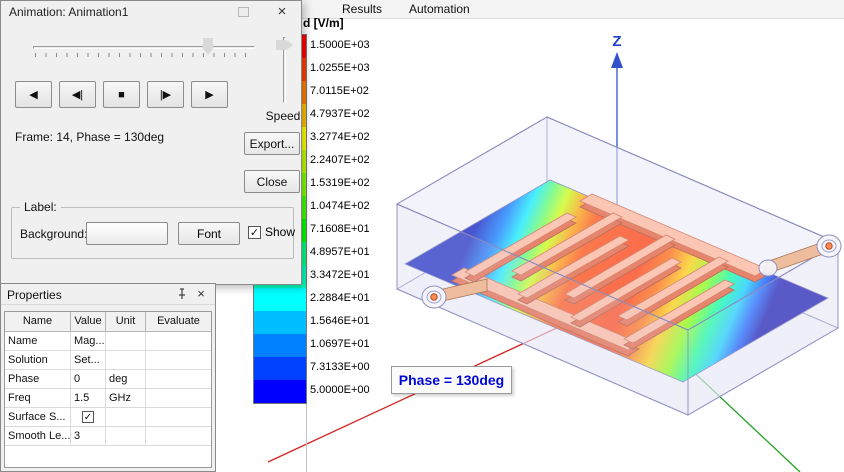  I want to click on property-row: Phase 0 deg, so click(108, 379).